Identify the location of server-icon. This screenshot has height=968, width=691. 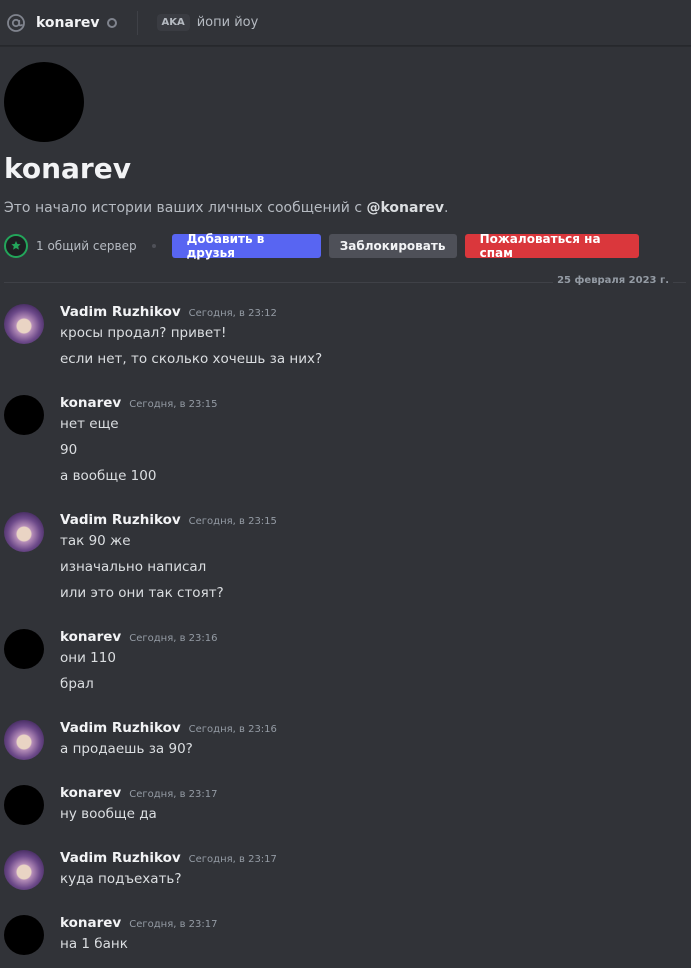
(16, 246).